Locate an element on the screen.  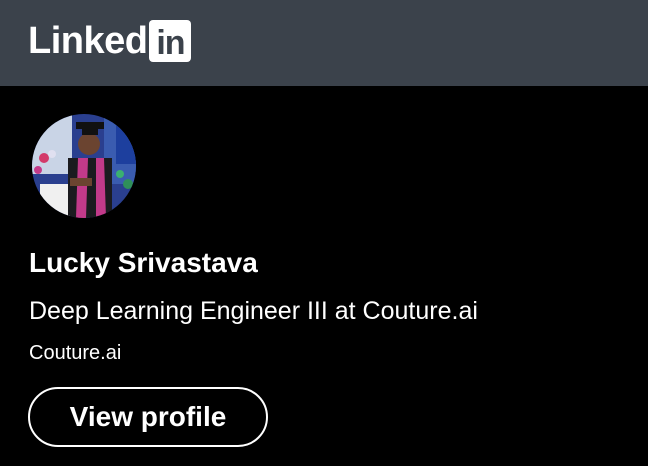
linkedin-logo: Linked in is located at coordinates (110, 41).